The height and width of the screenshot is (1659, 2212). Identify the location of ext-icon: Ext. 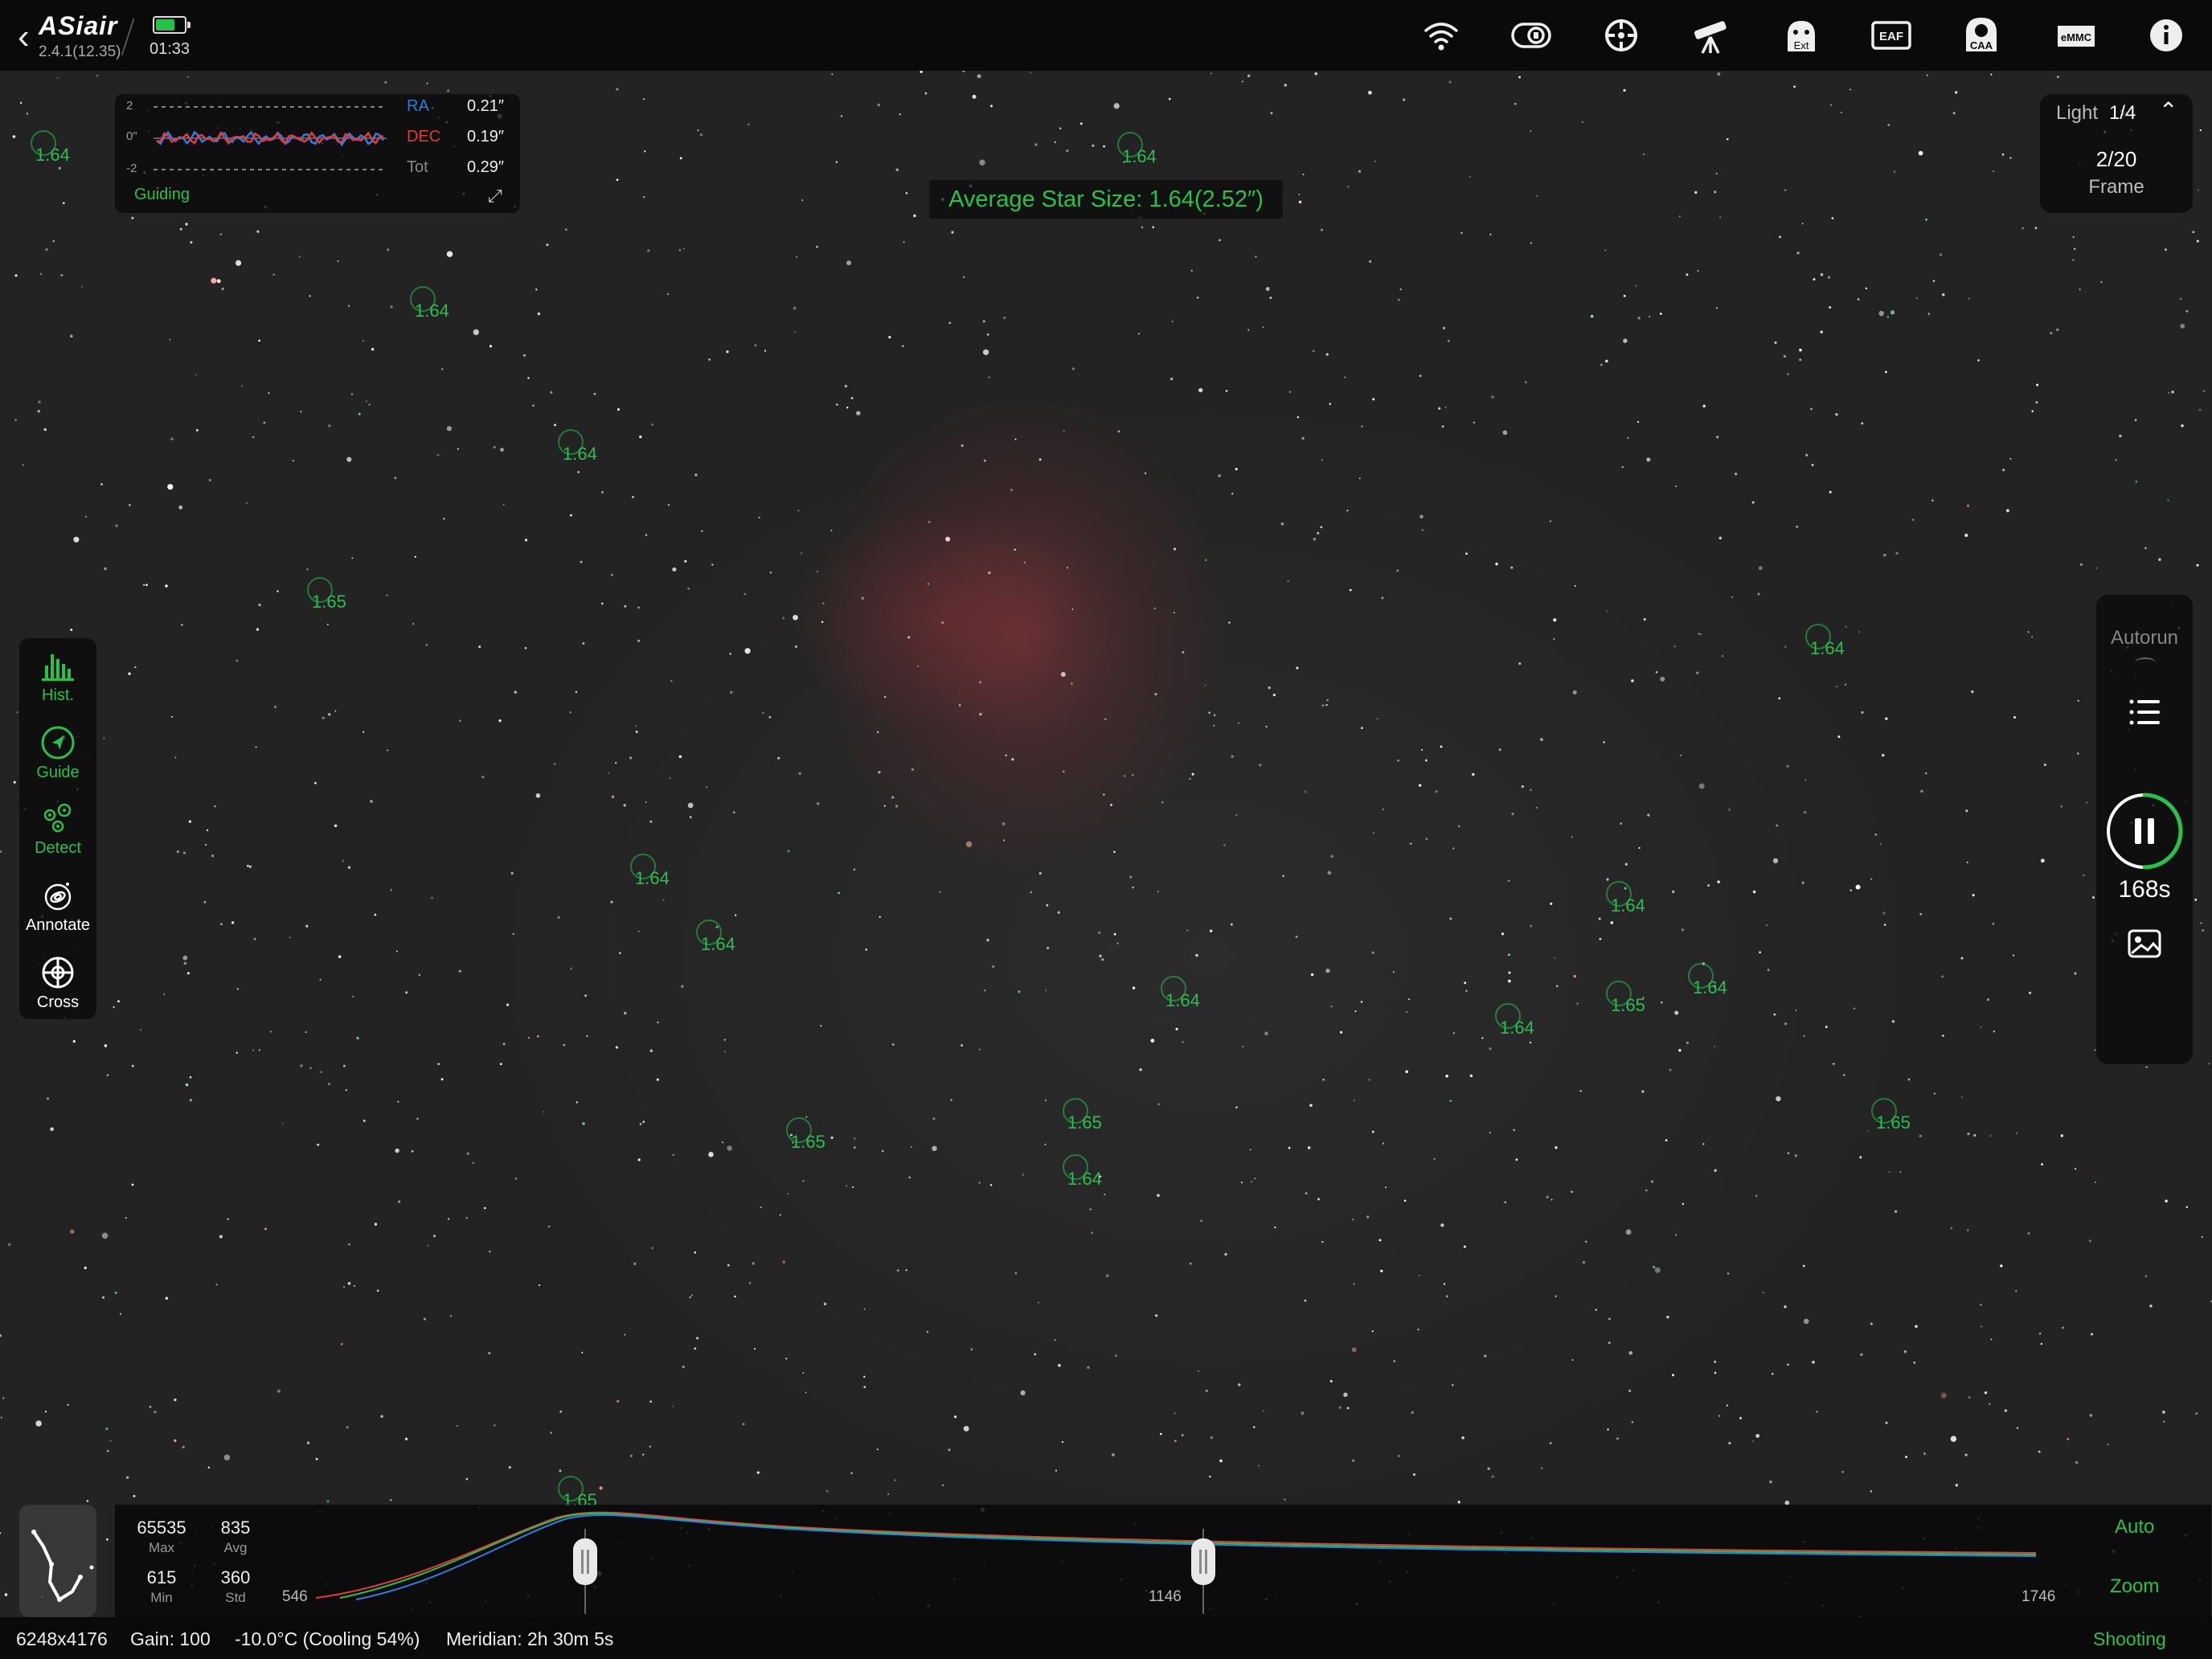
(1801, 35).